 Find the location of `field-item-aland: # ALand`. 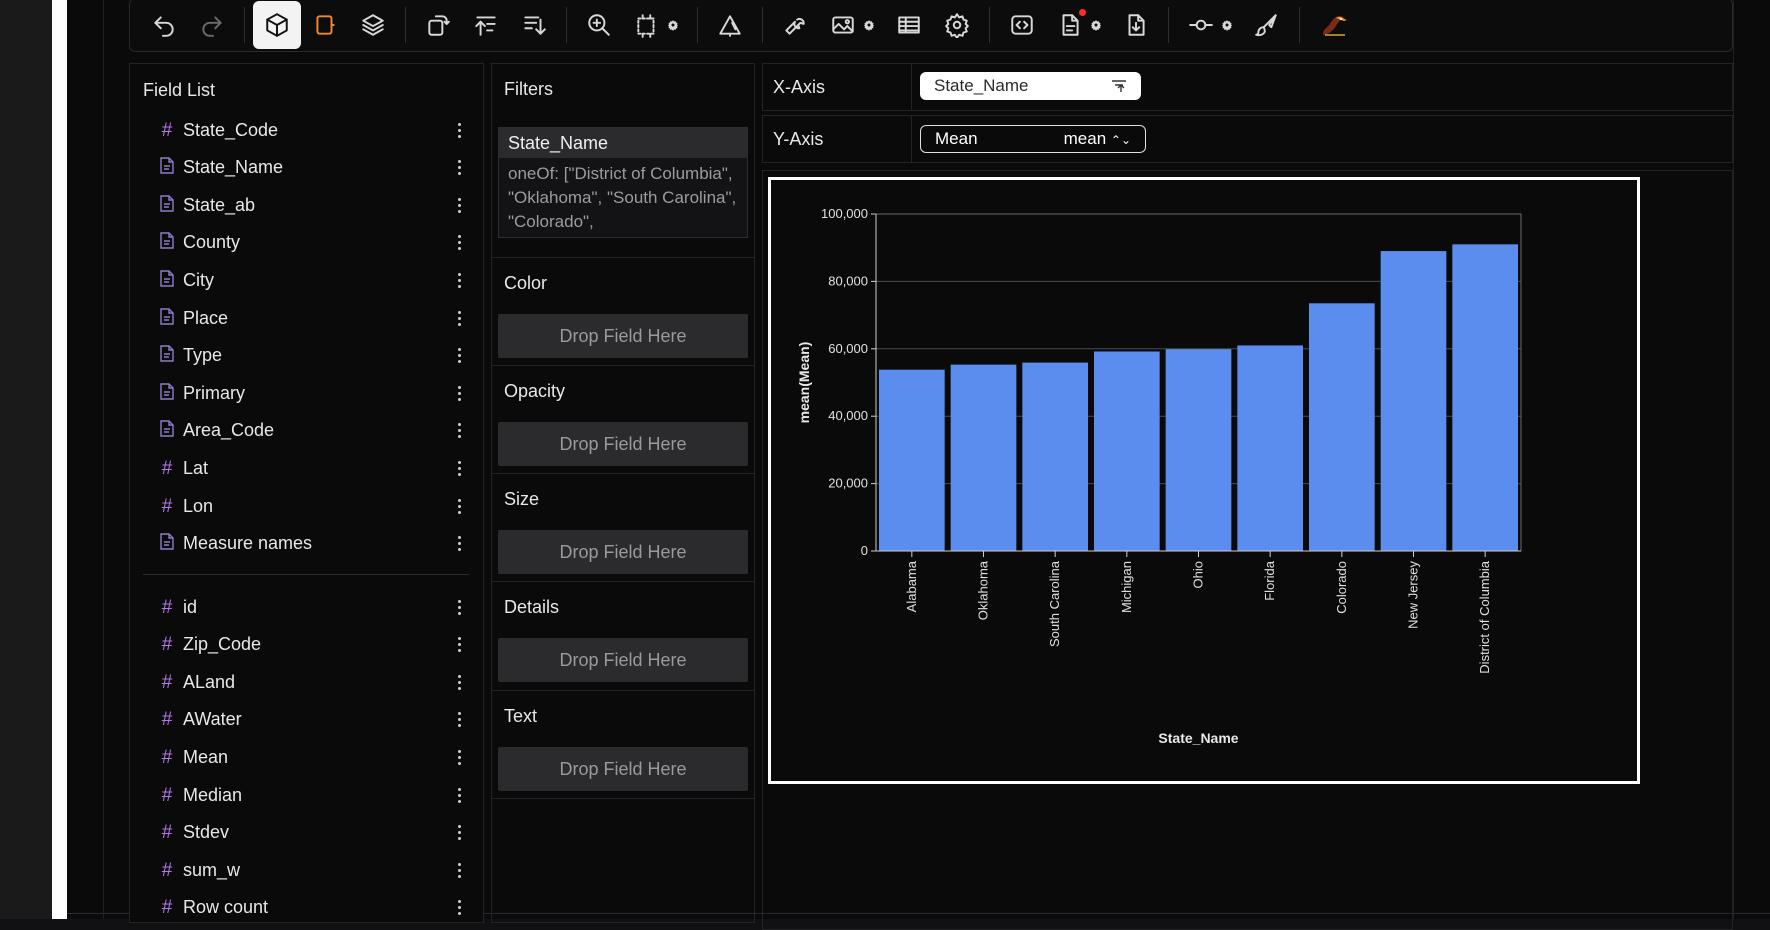

field-item-aland: # ALand is located at coordinates (309, 682).